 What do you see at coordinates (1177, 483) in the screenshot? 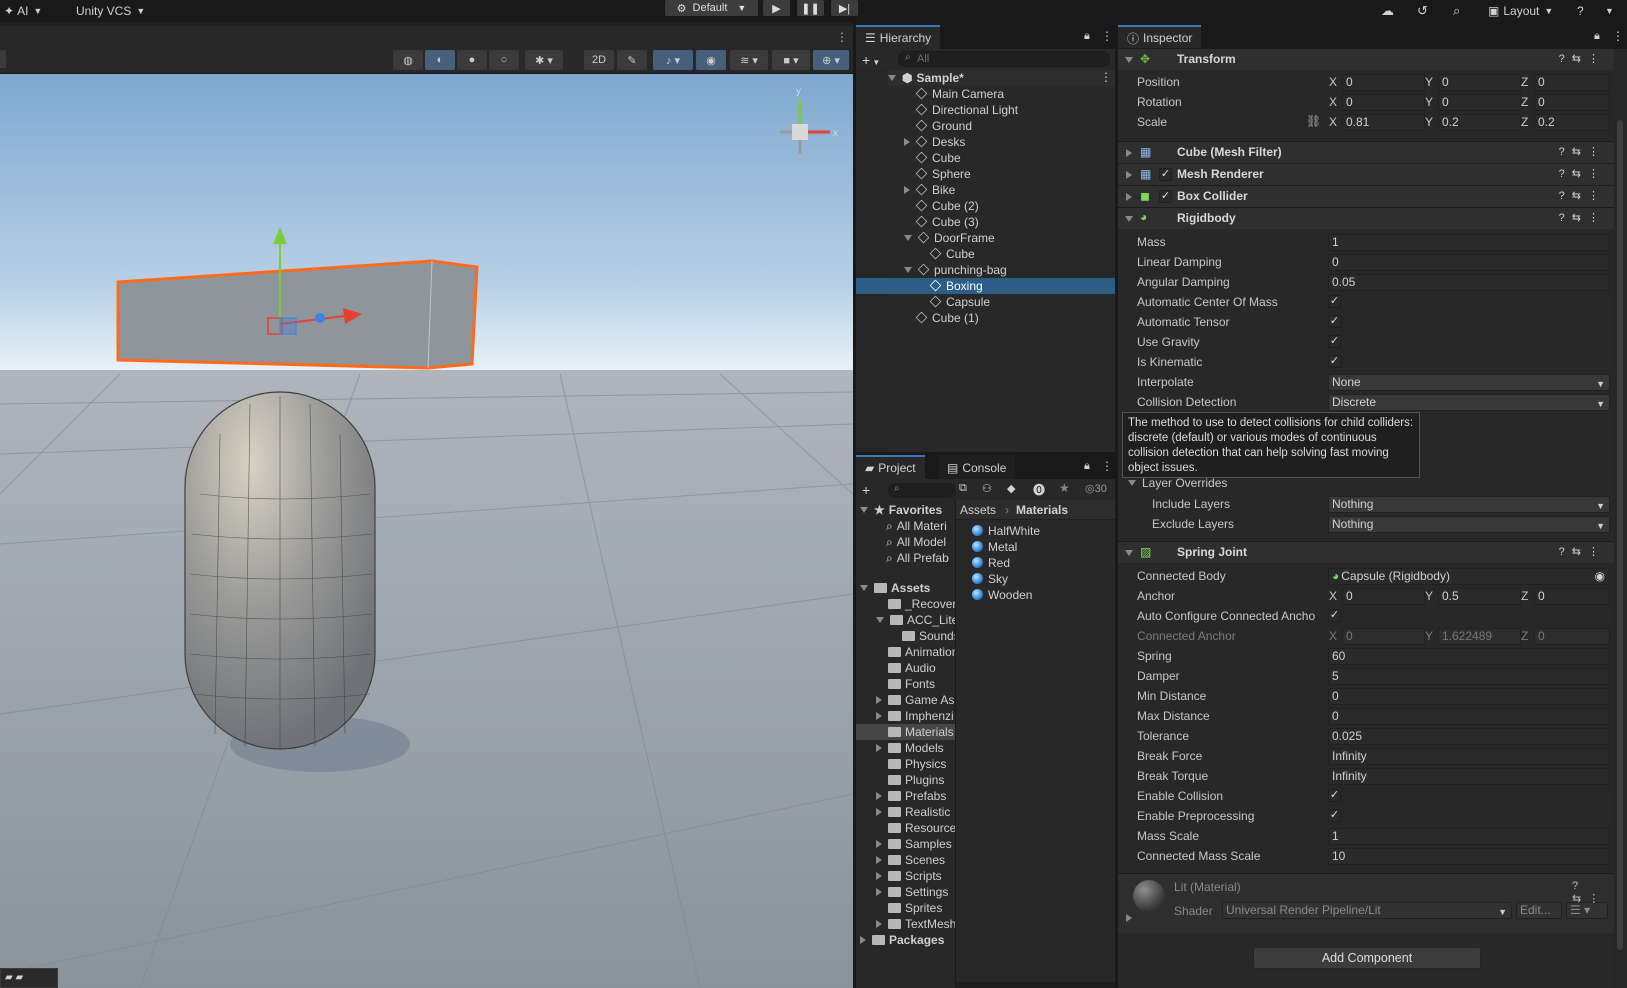
I see `layer-overrides-header: Layer Overrides` at bounding box center [1177, 483].